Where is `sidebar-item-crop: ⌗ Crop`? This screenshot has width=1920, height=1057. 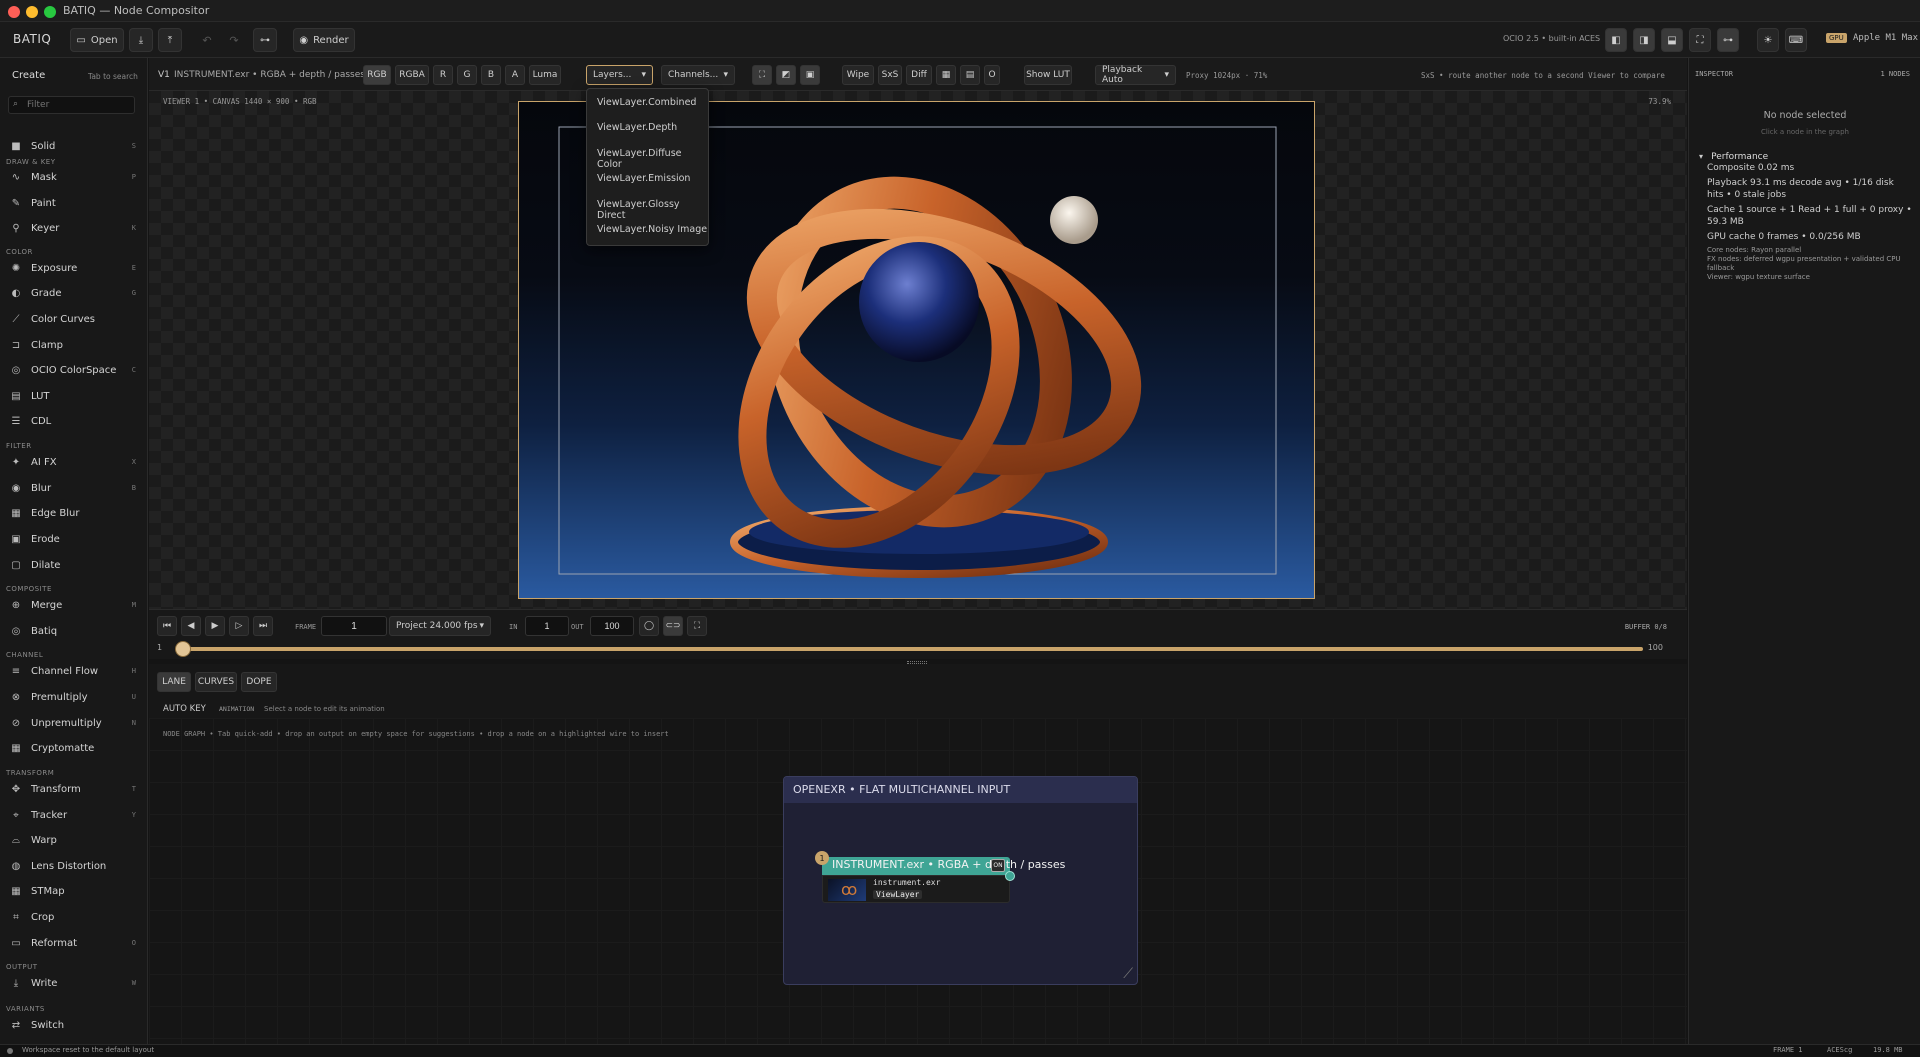
sidebar-item-crop: ⌗ Crop is located at coordinates (74, 917).